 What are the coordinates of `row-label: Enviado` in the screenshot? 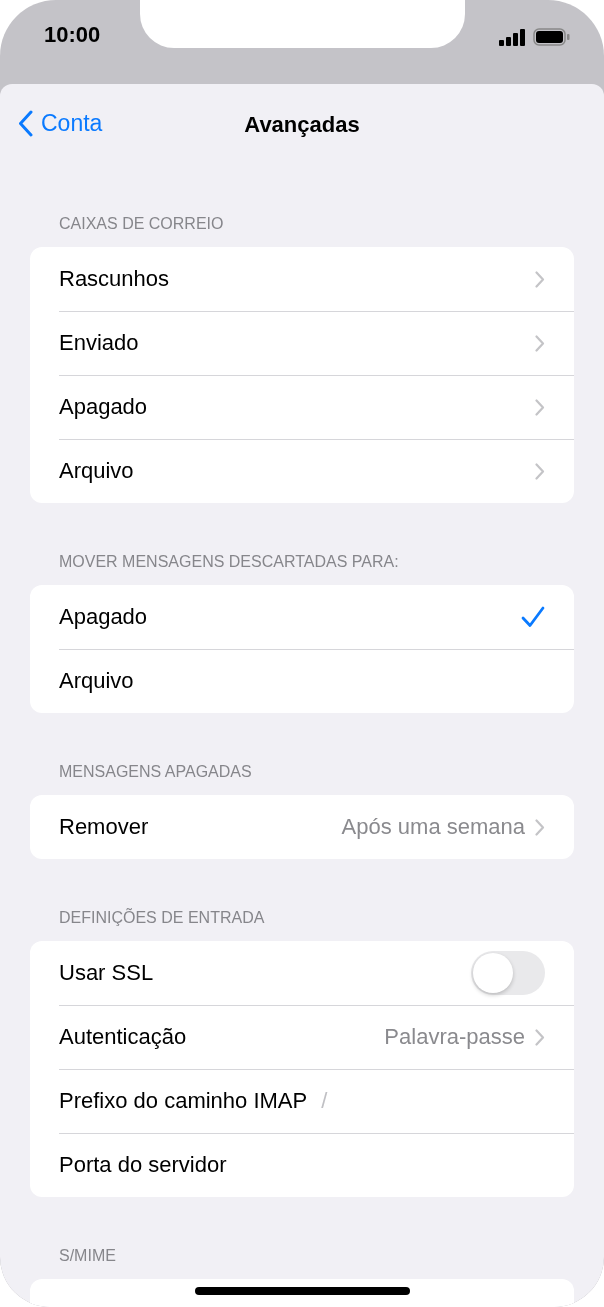 It's located at (99, 343).